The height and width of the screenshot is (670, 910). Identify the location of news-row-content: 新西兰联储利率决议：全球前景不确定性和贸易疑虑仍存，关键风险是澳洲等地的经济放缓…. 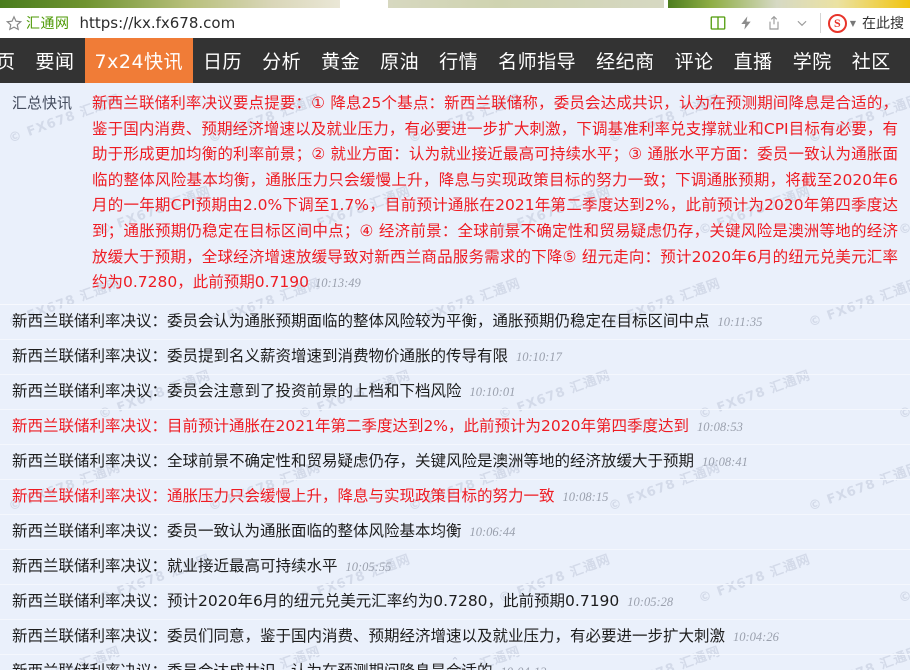
(380, 462).